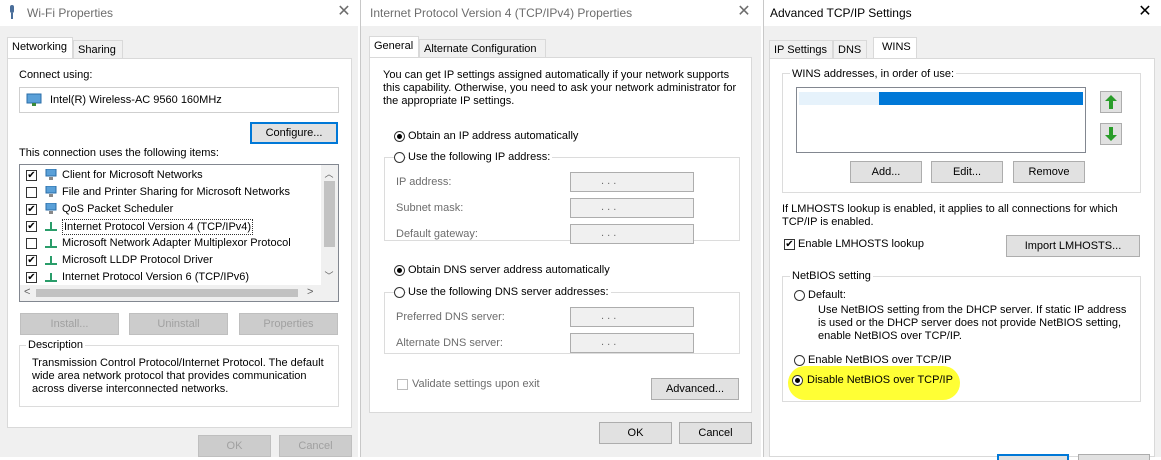 The height and width of the screenshot is (460, 1161). Describe the element at coordinates (179, 48) in the screenshot. I see `wifi-tabs: Networking Sharing` at that location.